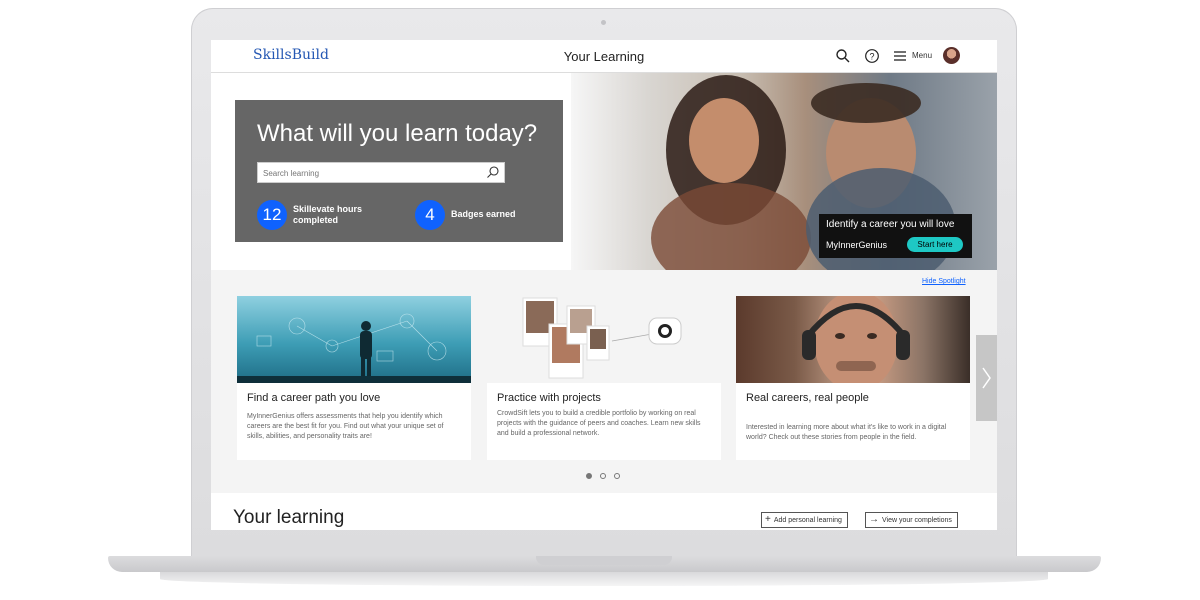 Image resolution: width=1200 pixels, height=600 pixels. I want to click on help-icon: ?, so click(872, 56).